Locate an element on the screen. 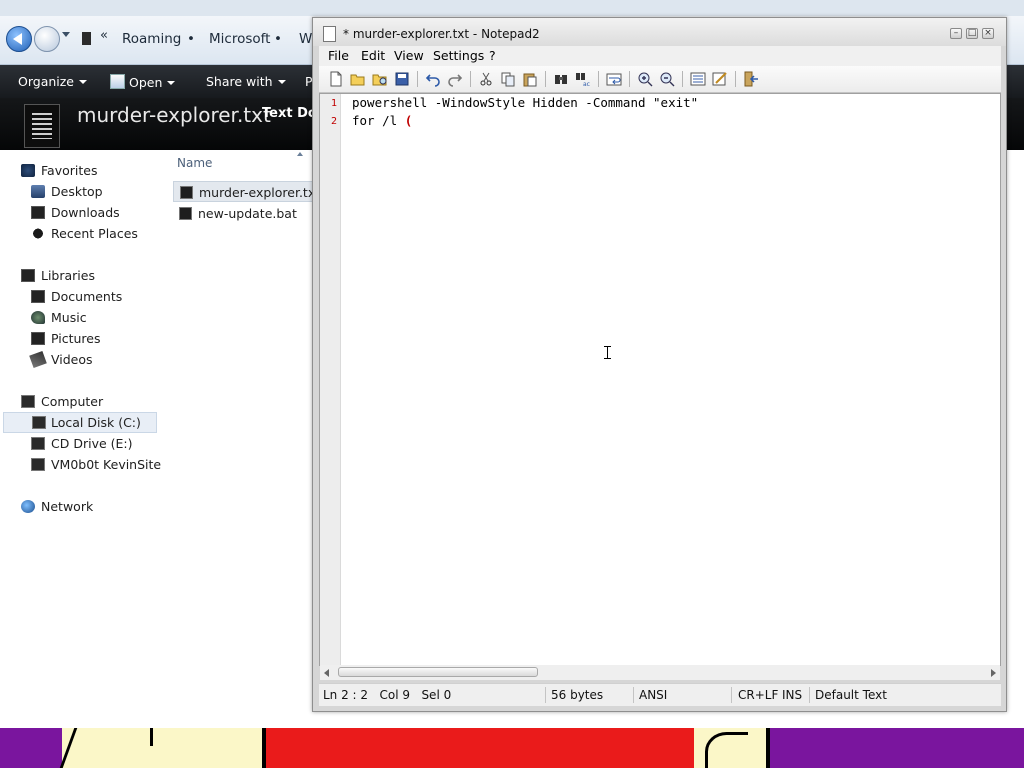 Image resolution: width=1024 pixels, height=768 pixels. nav-item-label: VM0b0t KevinSite is located at coordinates (106, 464).